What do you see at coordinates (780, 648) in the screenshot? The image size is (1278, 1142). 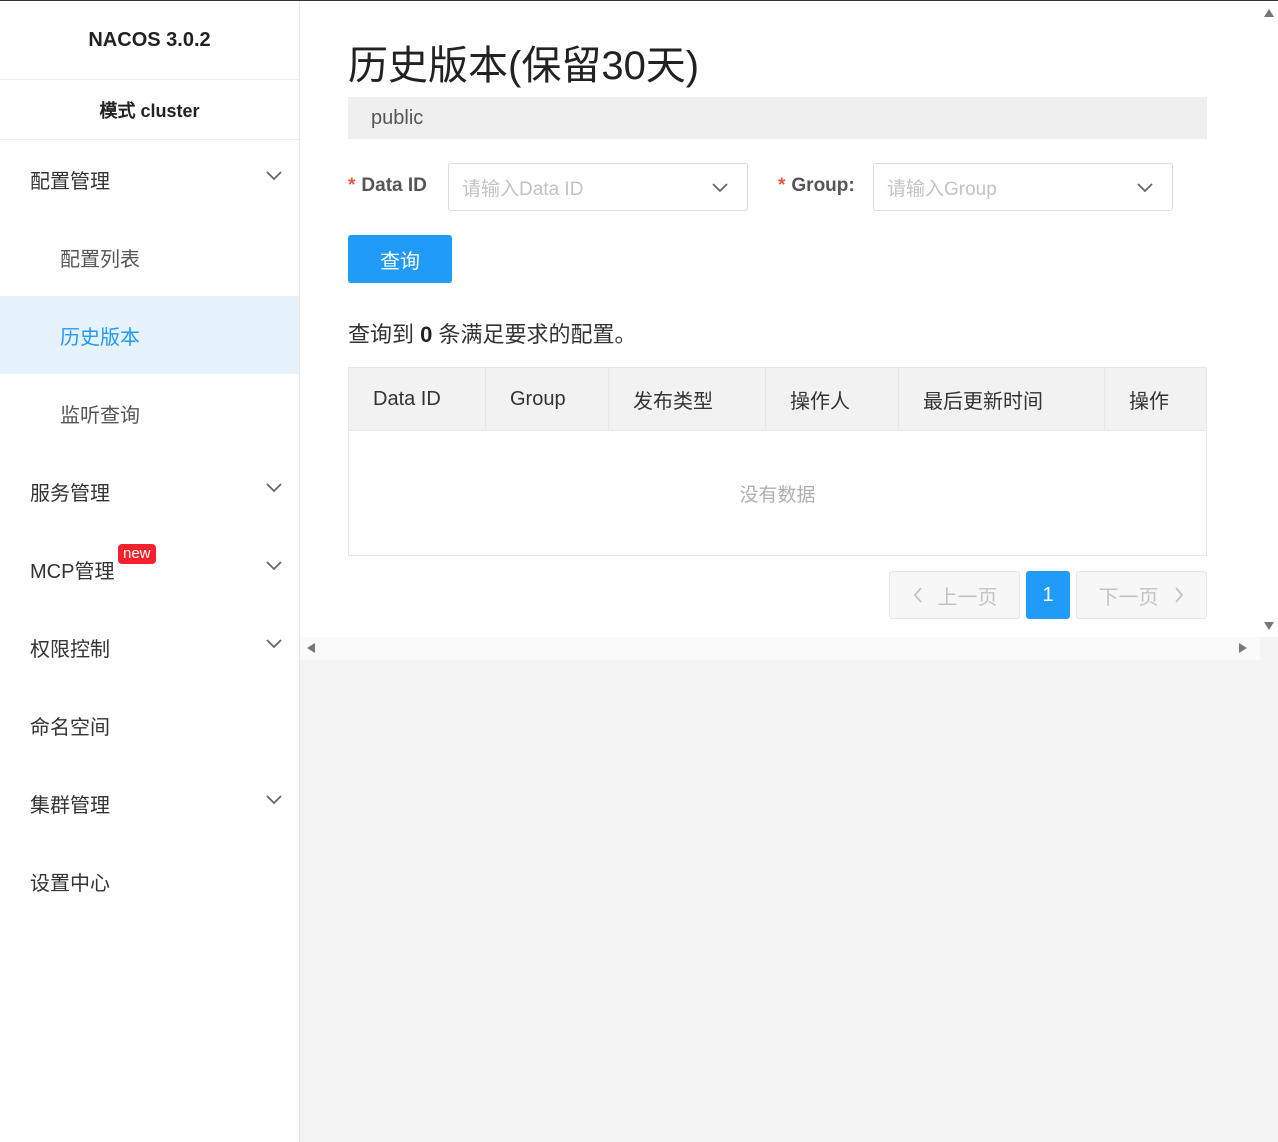 I see `horizontal-scrollbar` at bounding box center [780, 648].